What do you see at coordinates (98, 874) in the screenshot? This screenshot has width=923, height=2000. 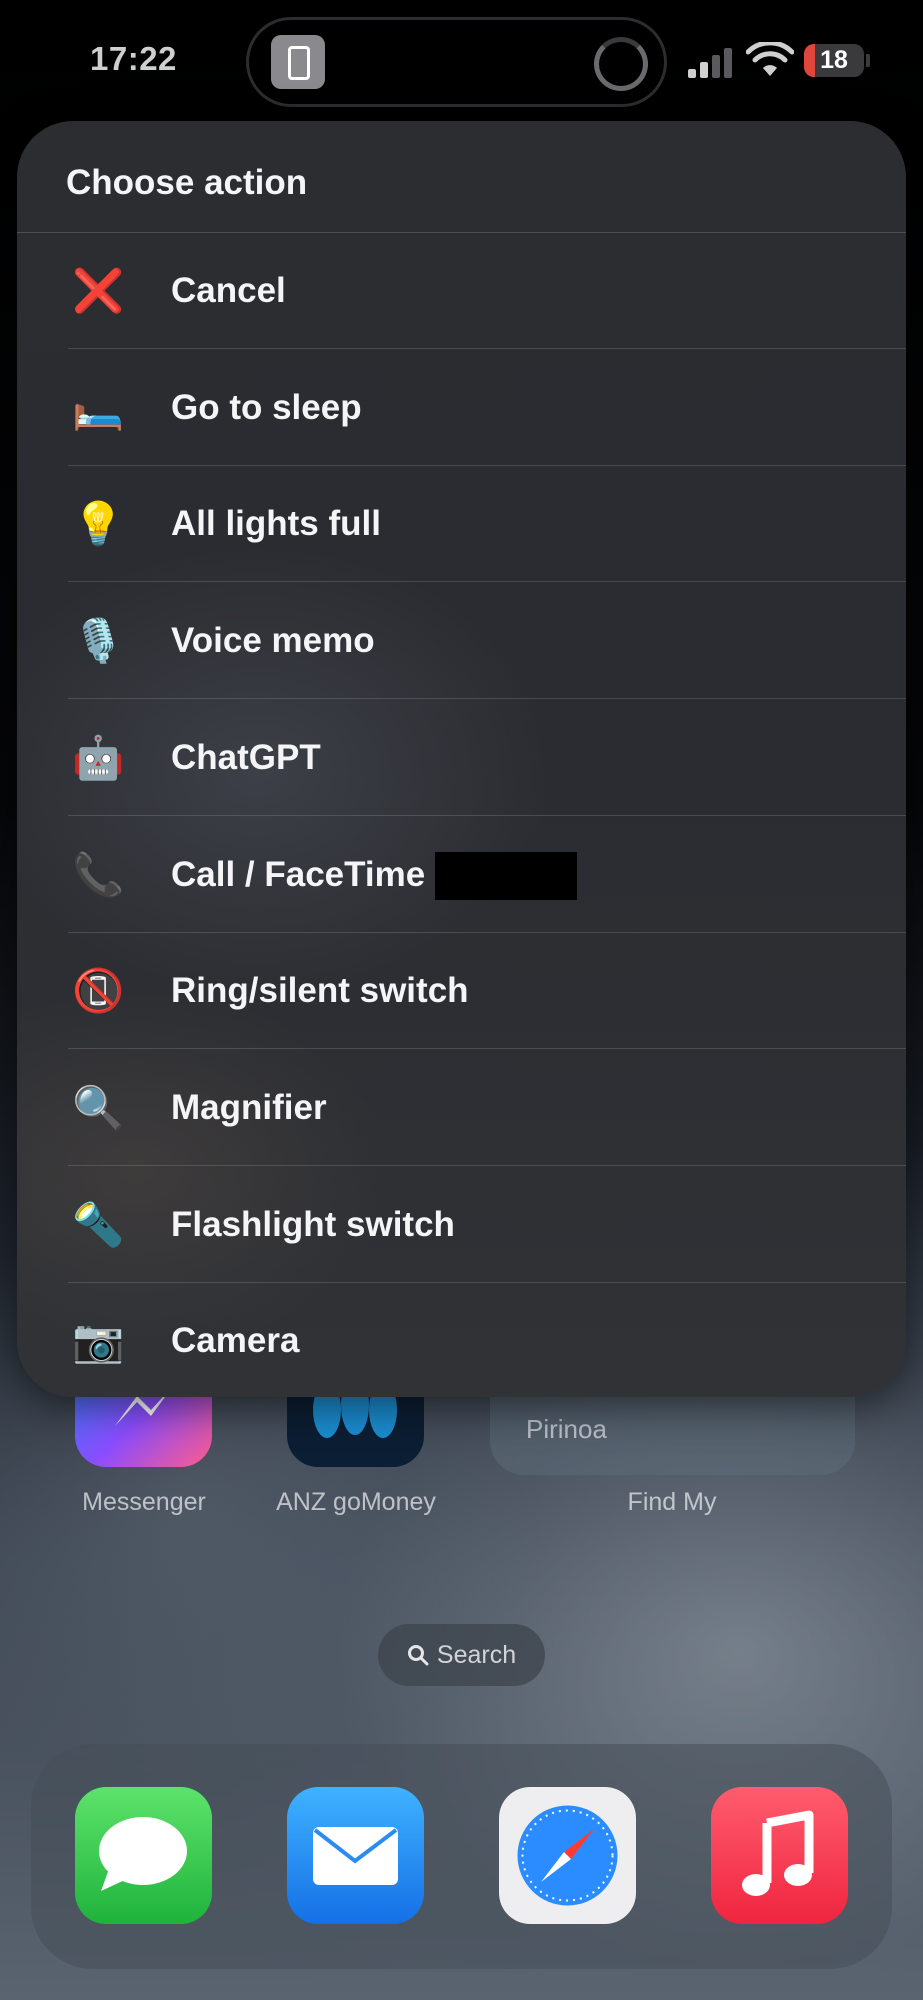 I see `telephone-receiver-icon: 📞` at bounding box center [98, 874].